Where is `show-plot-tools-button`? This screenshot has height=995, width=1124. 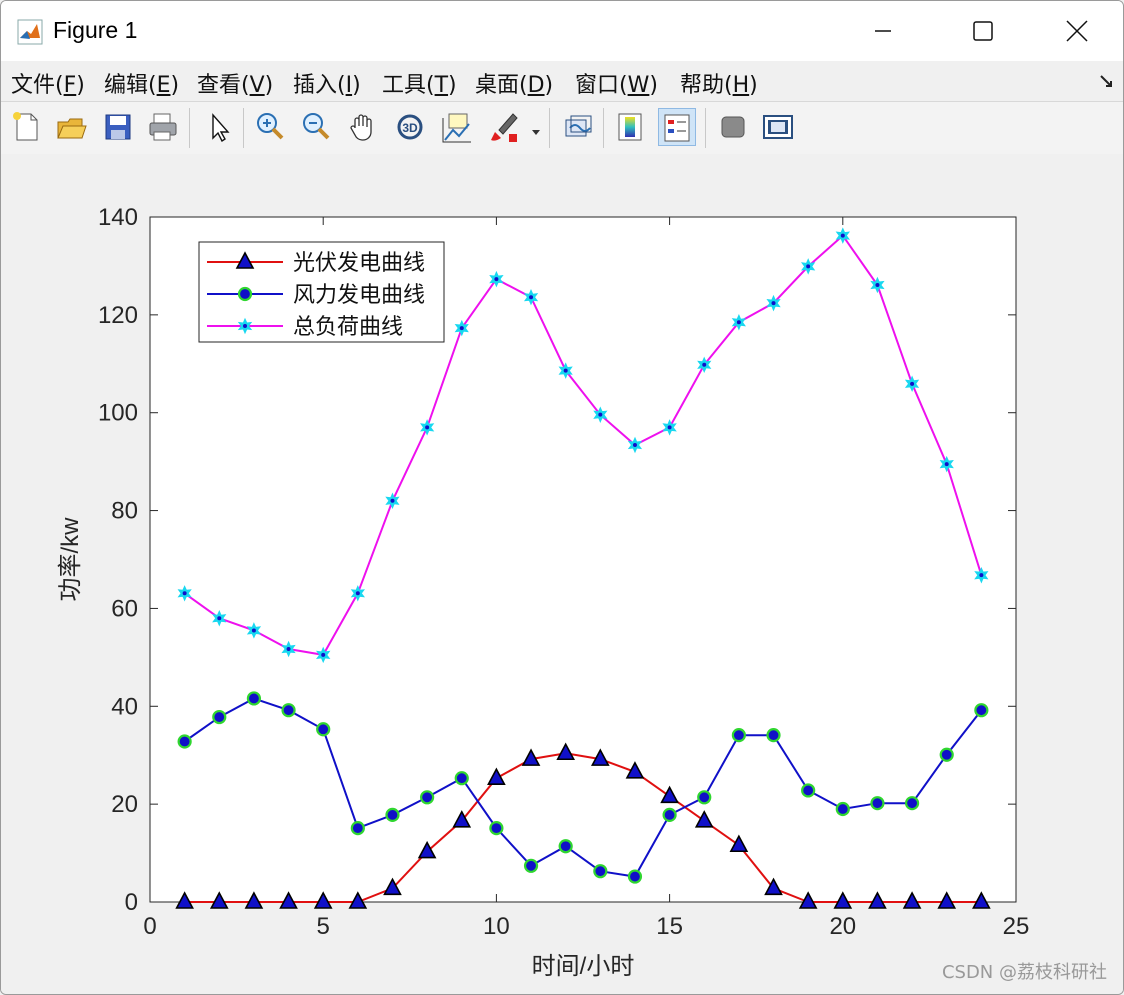
show-plot-tools-button is located at coordinates (778, 127).